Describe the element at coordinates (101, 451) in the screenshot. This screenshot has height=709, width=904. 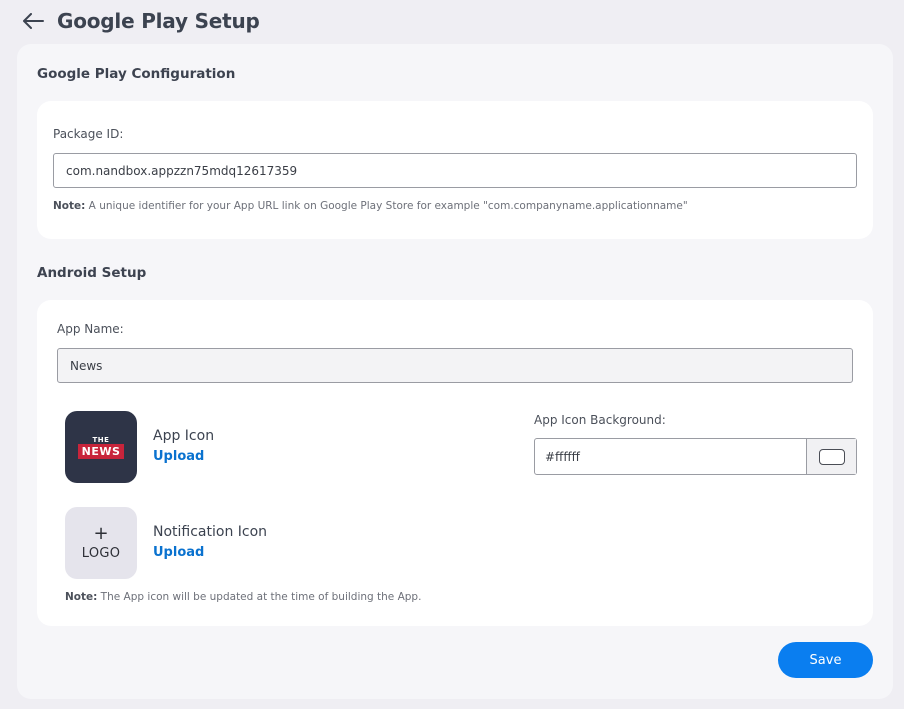
I see `app-icon-news-text: NEWS` at that location.